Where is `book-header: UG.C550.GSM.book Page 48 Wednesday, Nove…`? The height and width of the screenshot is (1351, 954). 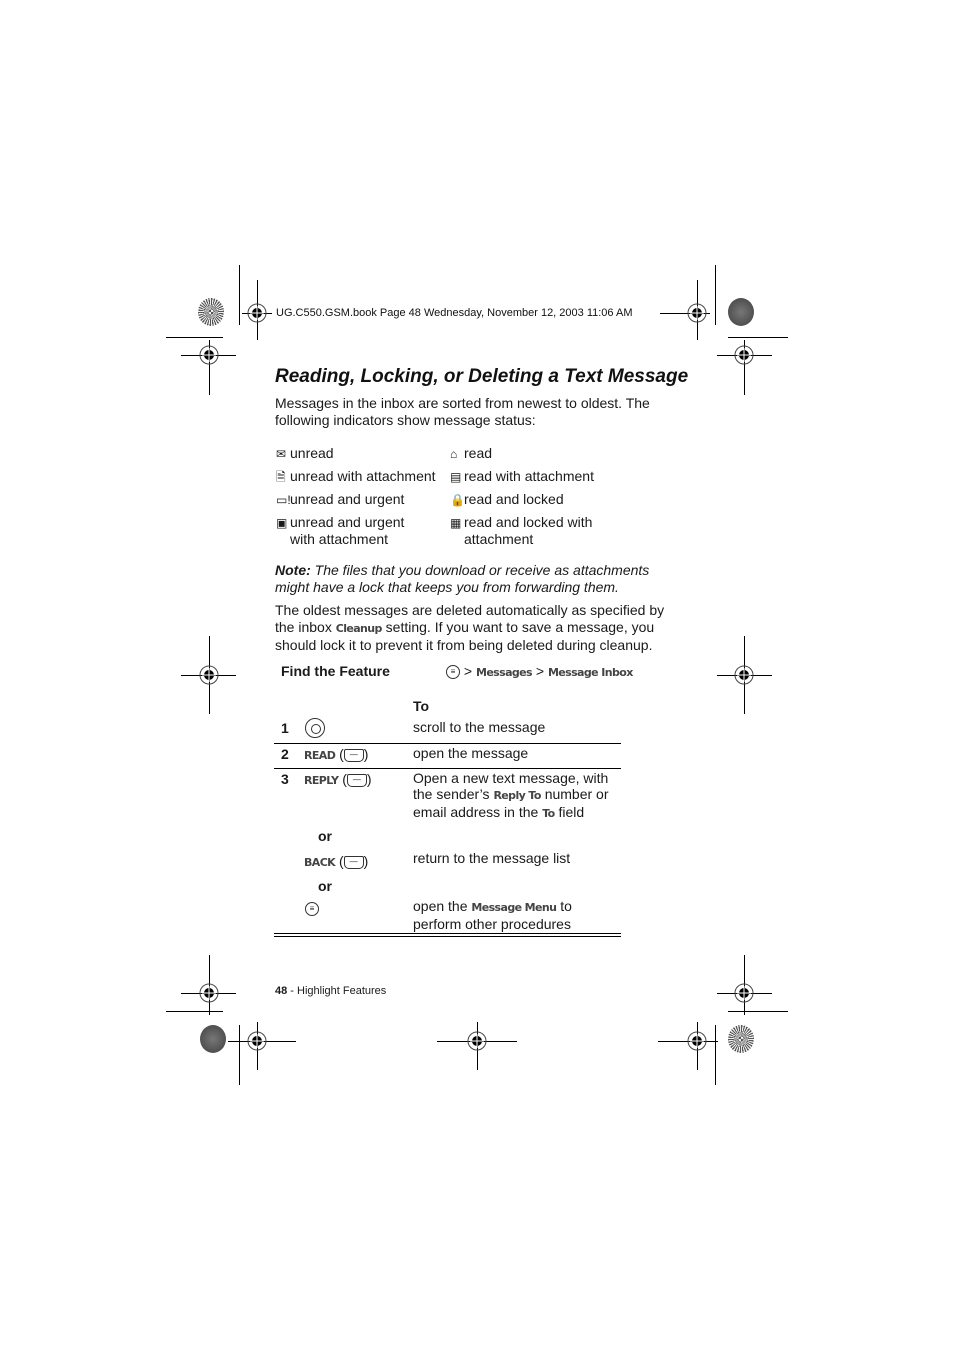
book-header: UG.C550.GSM.book Page 48 Wednesday, Nove… is located at coordinates (454, 313).